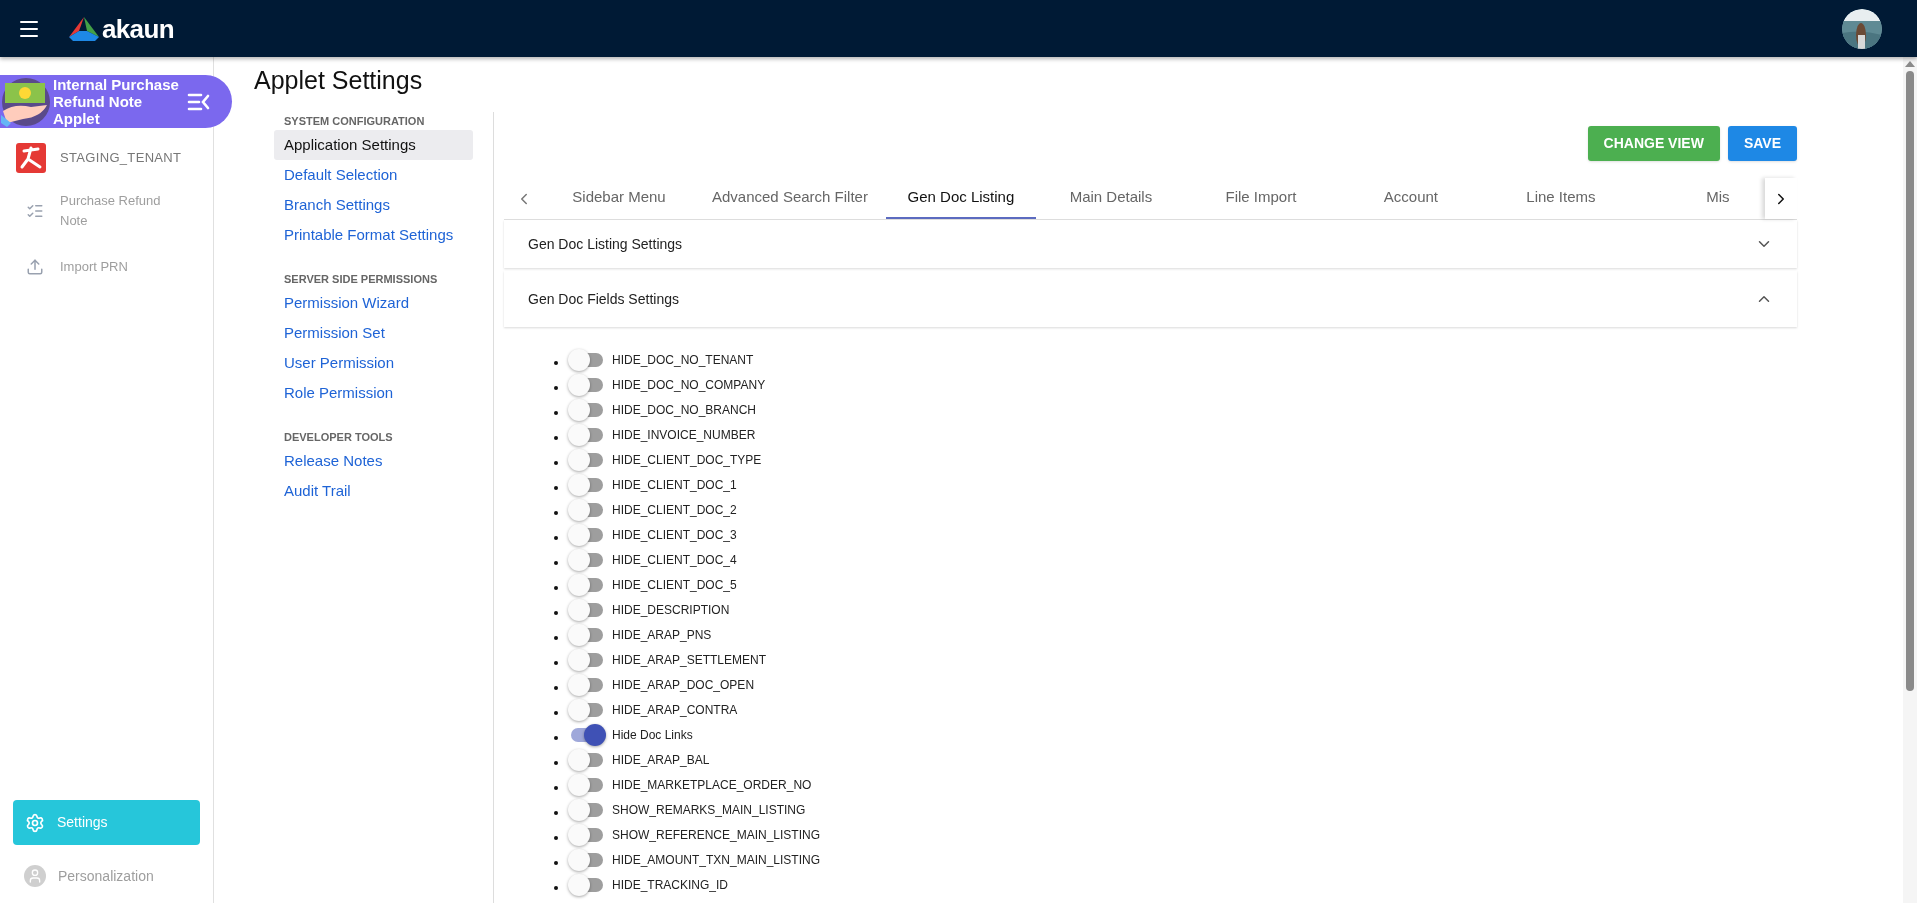 The width and height of the screenshot is (1917, 903). I want to click on upload-icon, so click(35, 267).